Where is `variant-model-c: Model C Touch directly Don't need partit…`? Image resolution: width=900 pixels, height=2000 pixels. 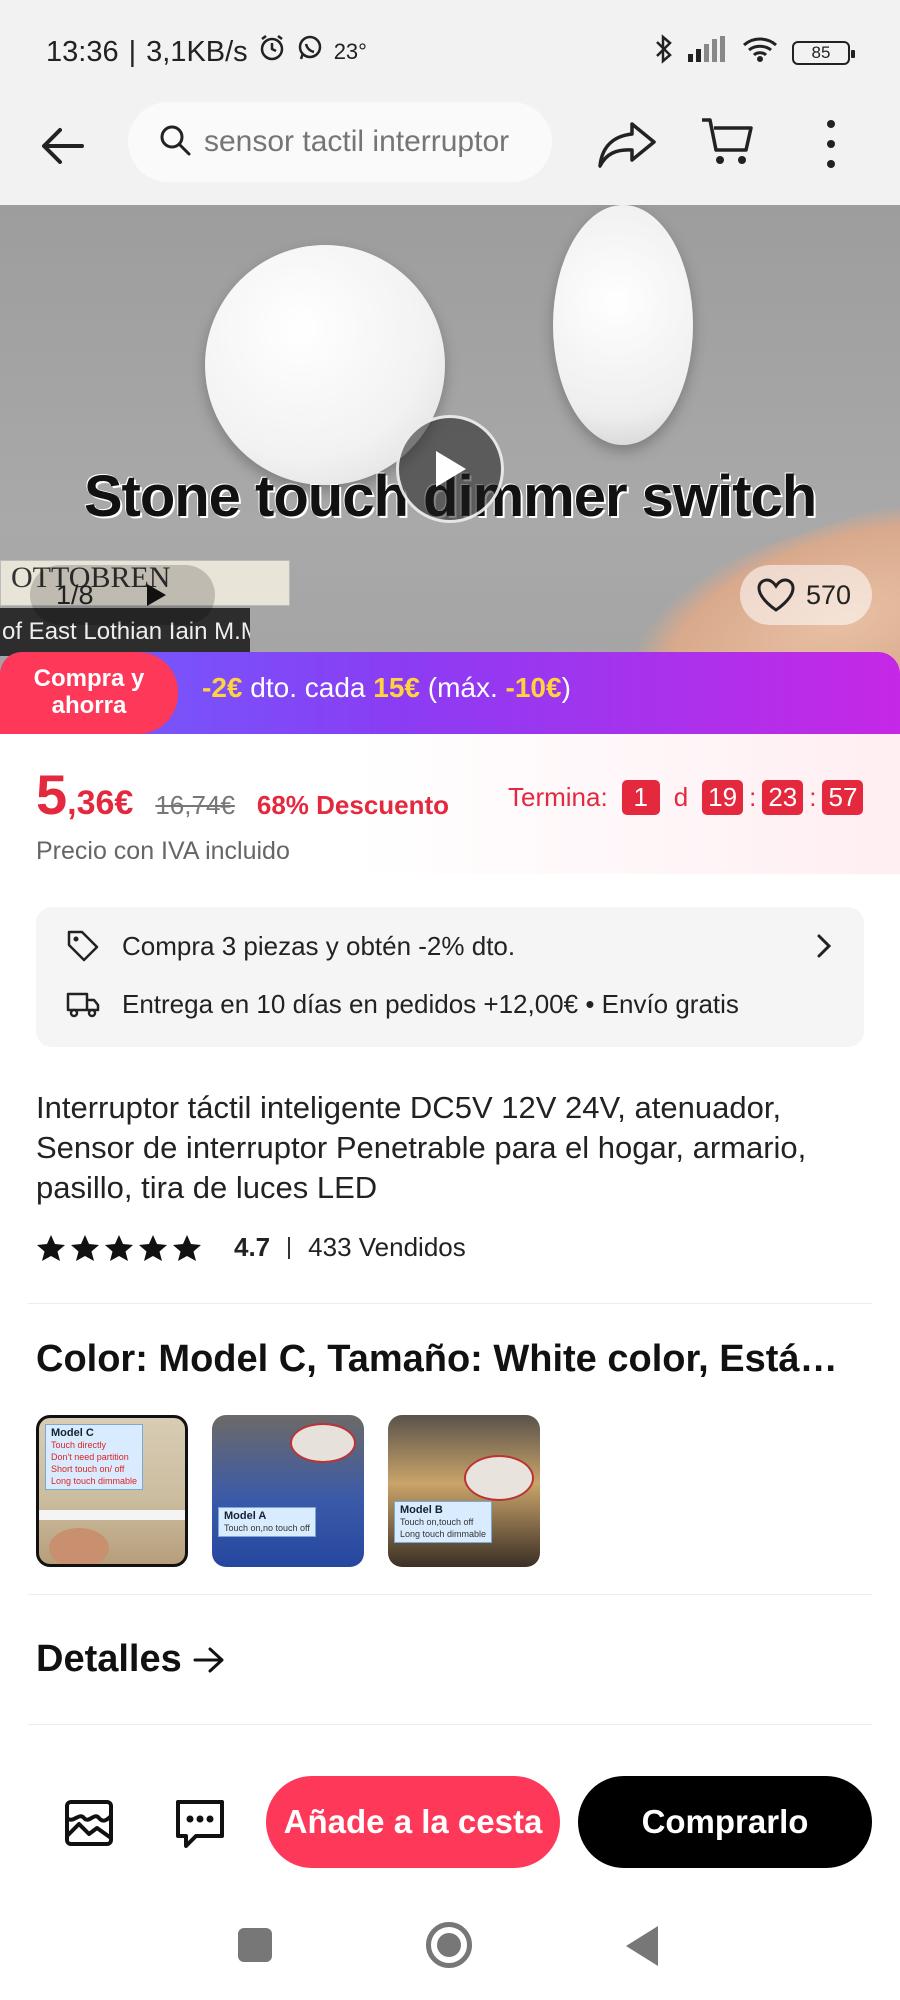 variant-model-c: Model C Touch directly Don't need partit… is located at coordinates (112, 1491).